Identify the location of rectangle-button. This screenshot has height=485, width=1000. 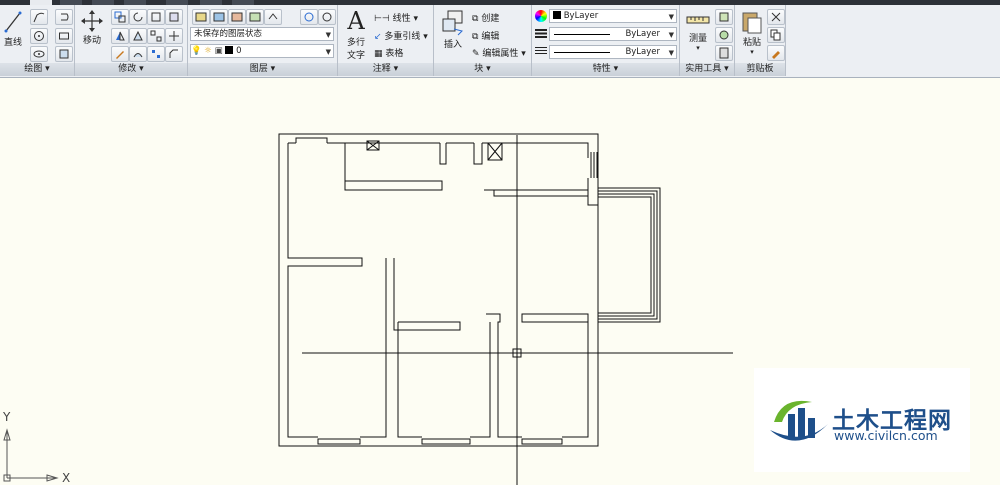
(64, 17).